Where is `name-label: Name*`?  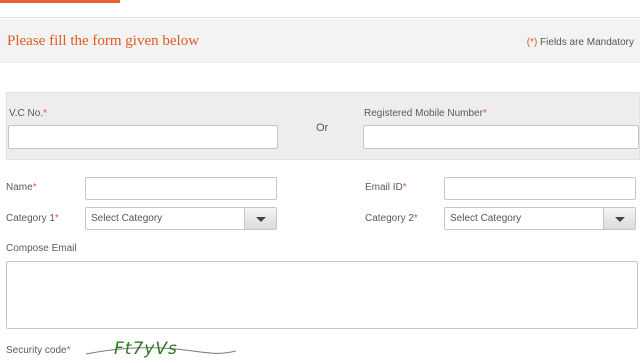
name-label: Name* is located at coordinates (21, 187).